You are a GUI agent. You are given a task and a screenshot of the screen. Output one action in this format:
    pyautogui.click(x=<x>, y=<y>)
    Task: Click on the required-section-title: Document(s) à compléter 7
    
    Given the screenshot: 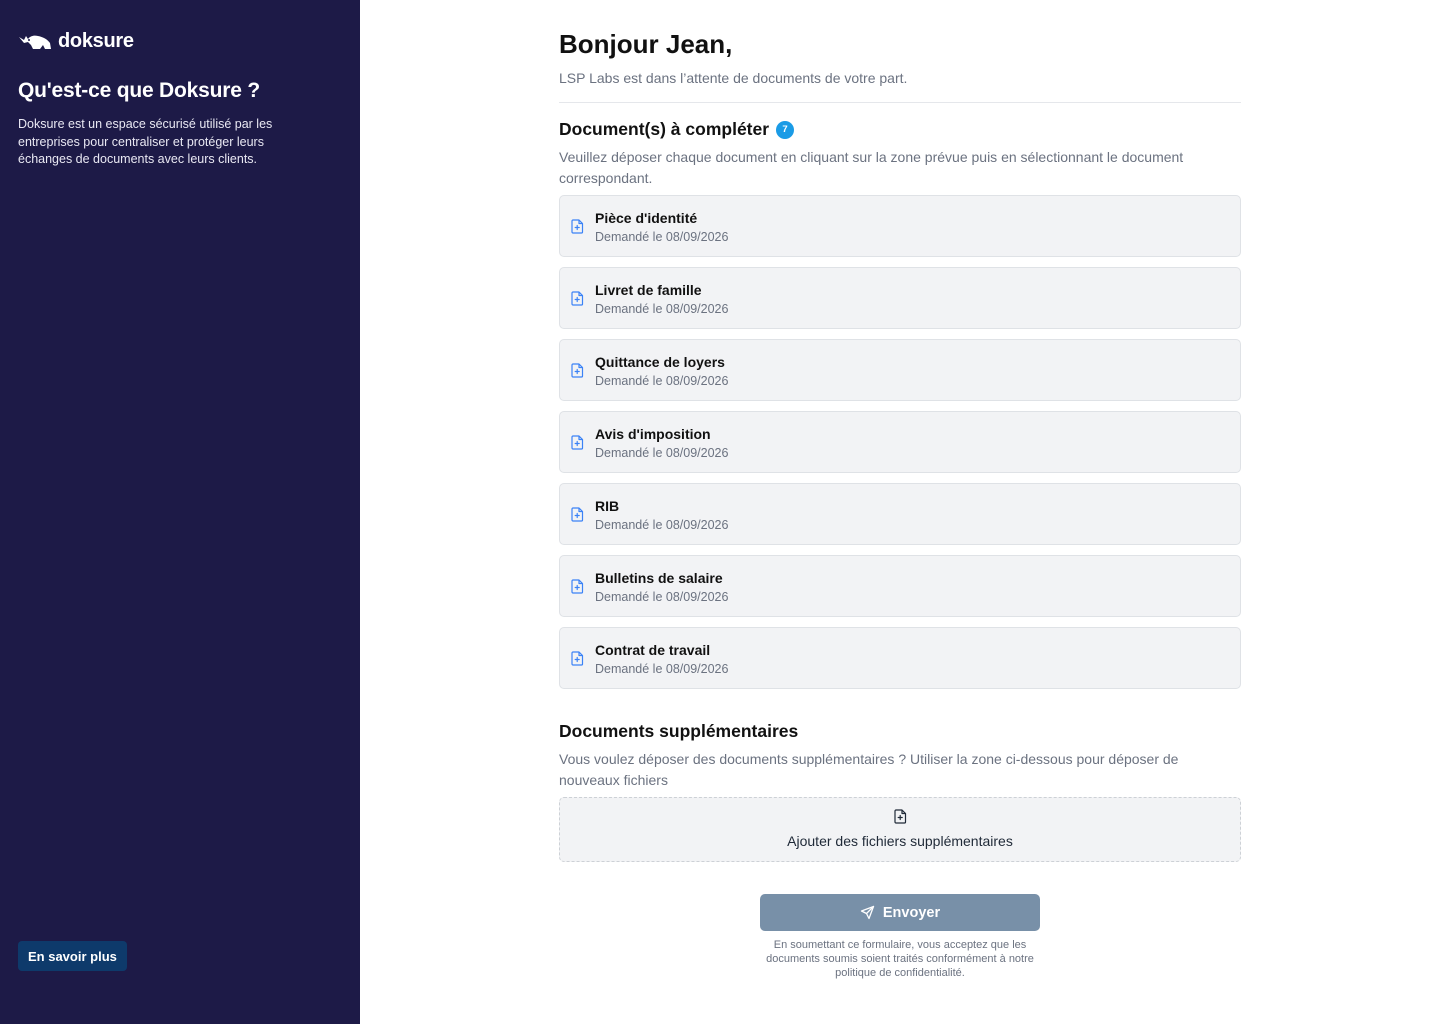 What is the action you would take?
    pyautogui.click(x=677, y=129)
    